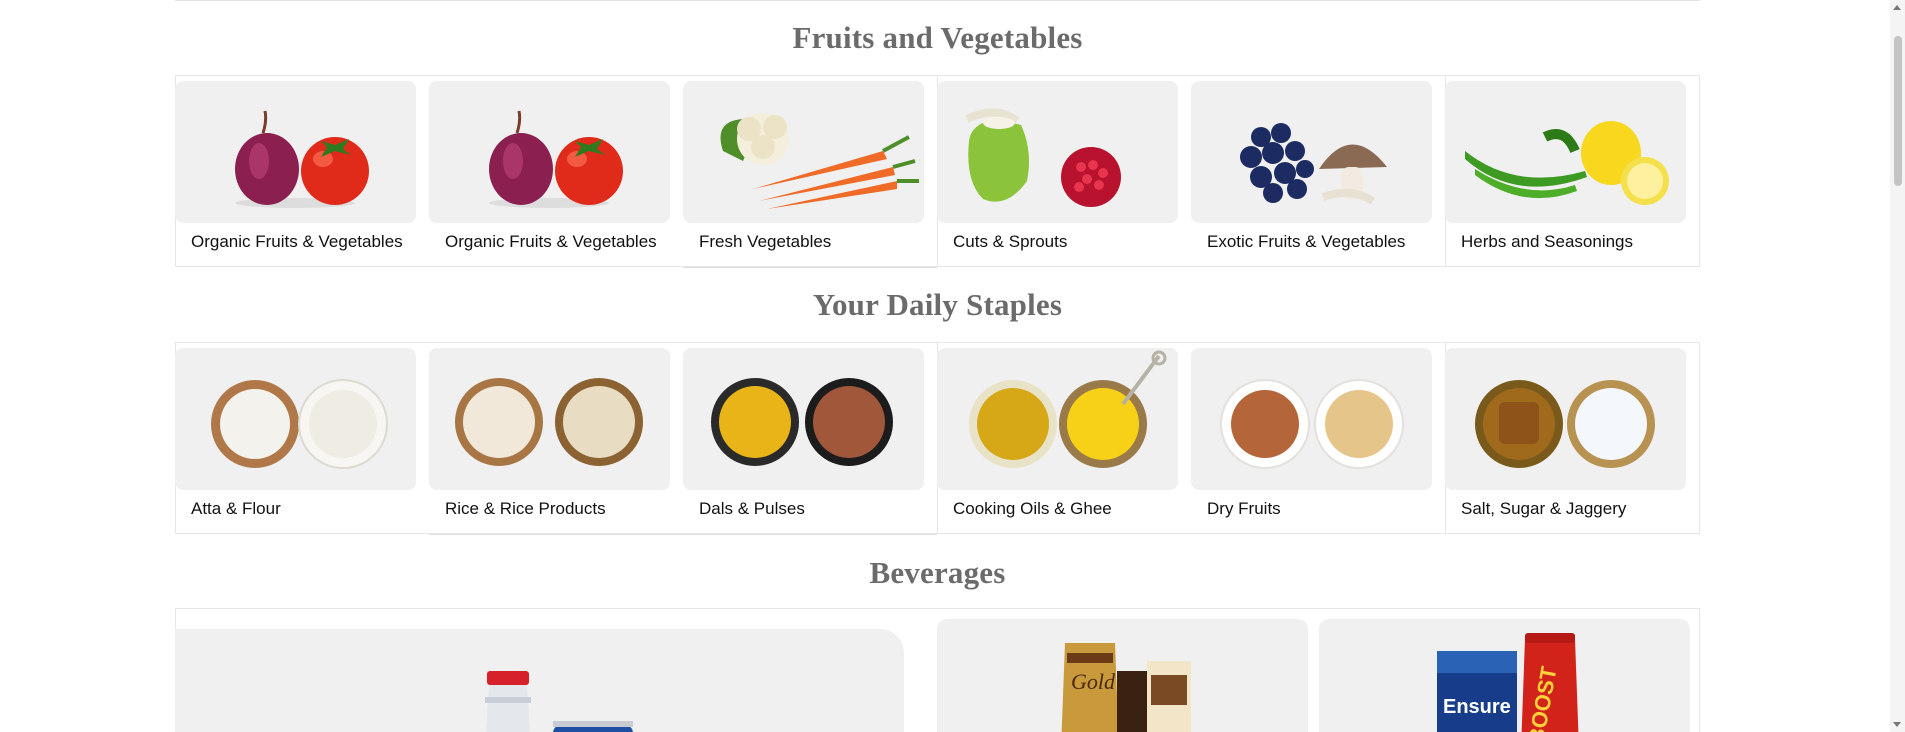 Image resolution: width=1905 pixels, height=732 pixels. I want to click on section-title-beverages: Beverages, so click(937, 572).